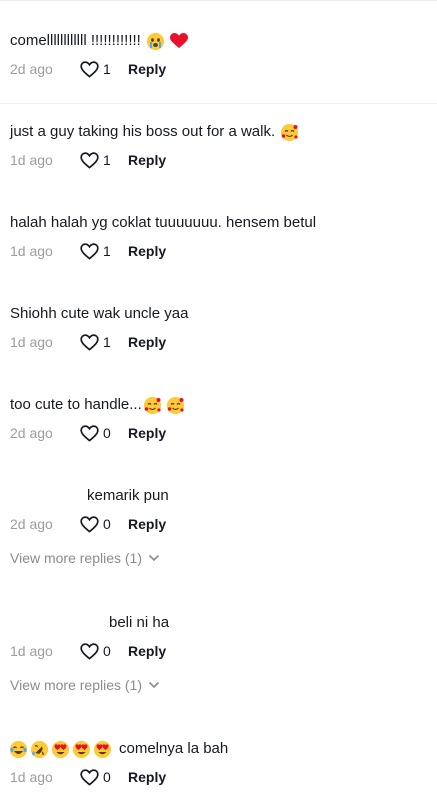  Describe the element at coordinates (139, 622) in the screenshot. I see `comment-text: beli ni ha` at that location.